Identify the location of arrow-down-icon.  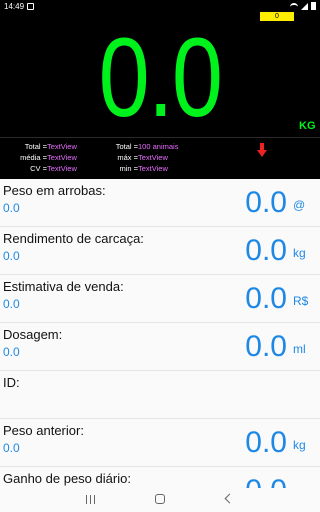
(262, 150).